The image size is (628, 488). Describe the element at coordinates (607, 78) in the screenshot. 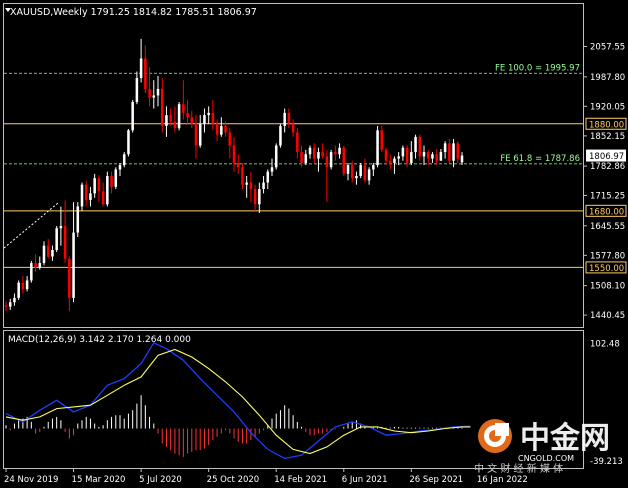

I see `price-tick-label: 1987.80` at that location.